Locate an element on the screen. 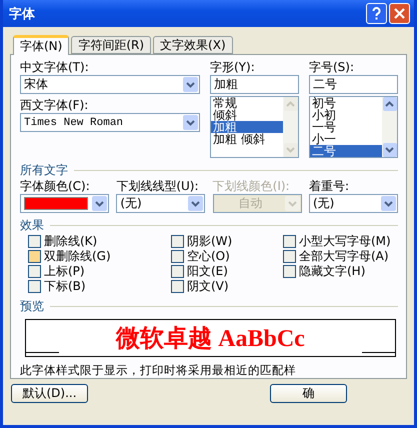 The width and height of the screenshot is (417, 428). list-item: 初号 is located at coordinates (346, 103).